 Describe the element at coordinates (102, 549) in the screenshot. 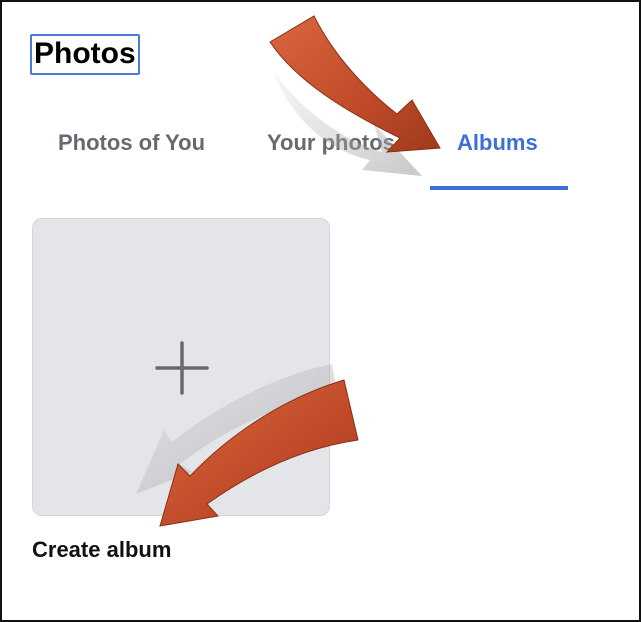

I see `create-album-label: Create album` at that location.